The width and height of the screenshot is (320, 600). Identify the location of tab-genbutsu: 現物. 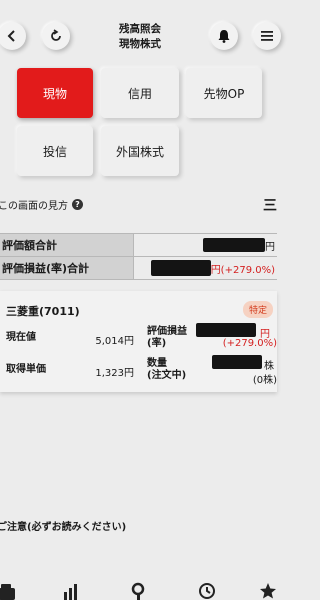
(55, 93).